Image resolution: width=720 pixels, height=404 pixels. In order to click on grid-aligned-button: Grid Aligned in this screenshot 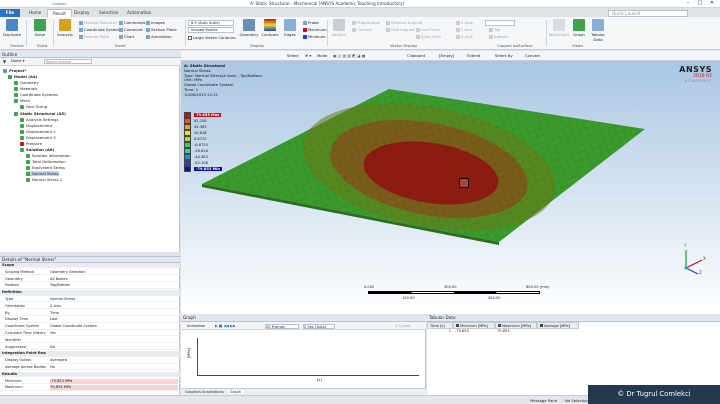, I will do `click(400, 29)`.